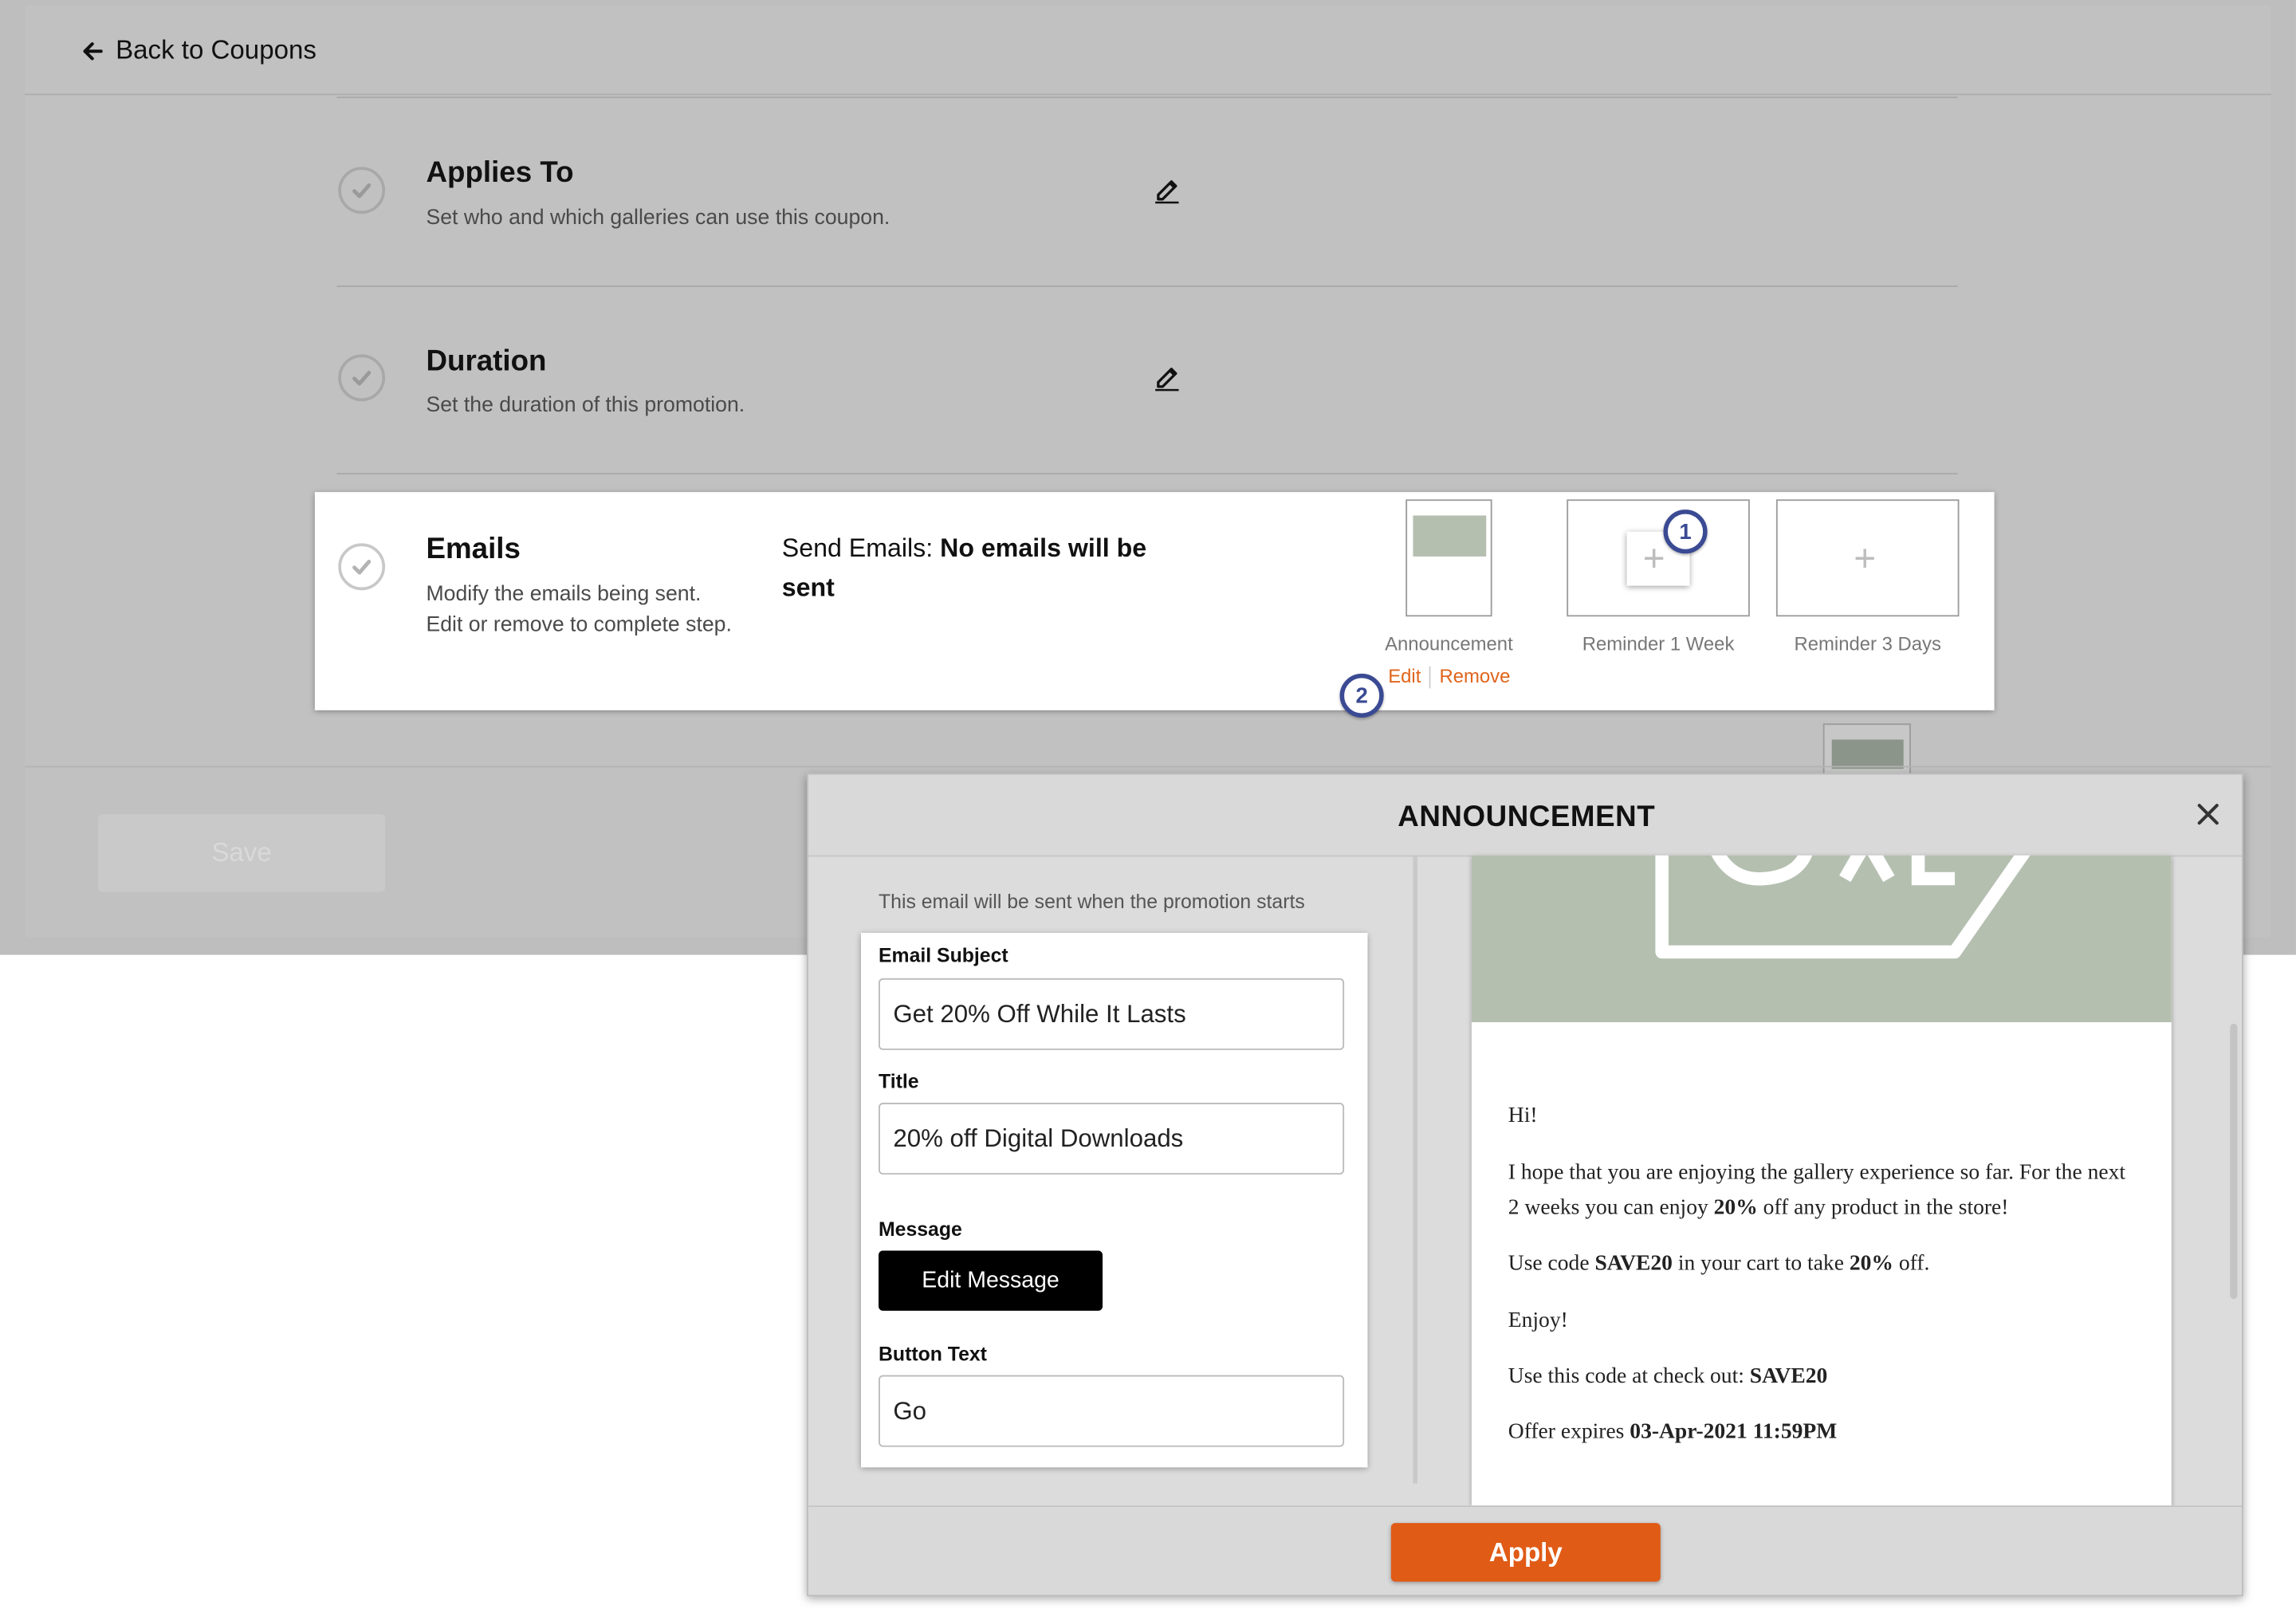 The height and width of the screenshot is (1621, 2296). I want to click on callout-badge-2: 2, so click(1361, 695).